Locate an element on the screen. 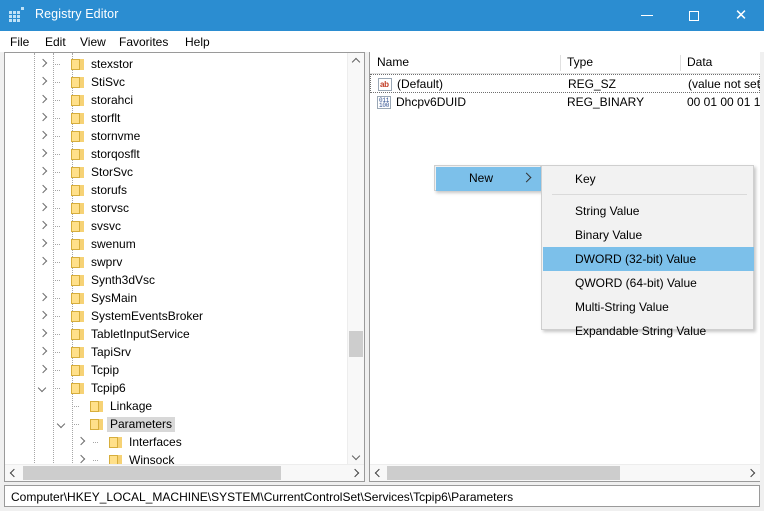 The width and height of the screenshot is (764, 511). tree-scroll-down-button is located at coordinates (356, 456).